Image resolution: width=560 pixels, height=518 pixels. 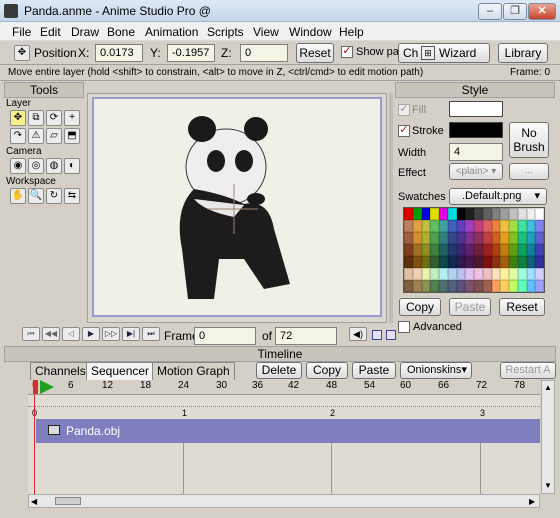 What do you see at coordinates (54, 166) in the screenshot?
I see `roll-camera-icon: ◍` at bounding box center [54, 166].